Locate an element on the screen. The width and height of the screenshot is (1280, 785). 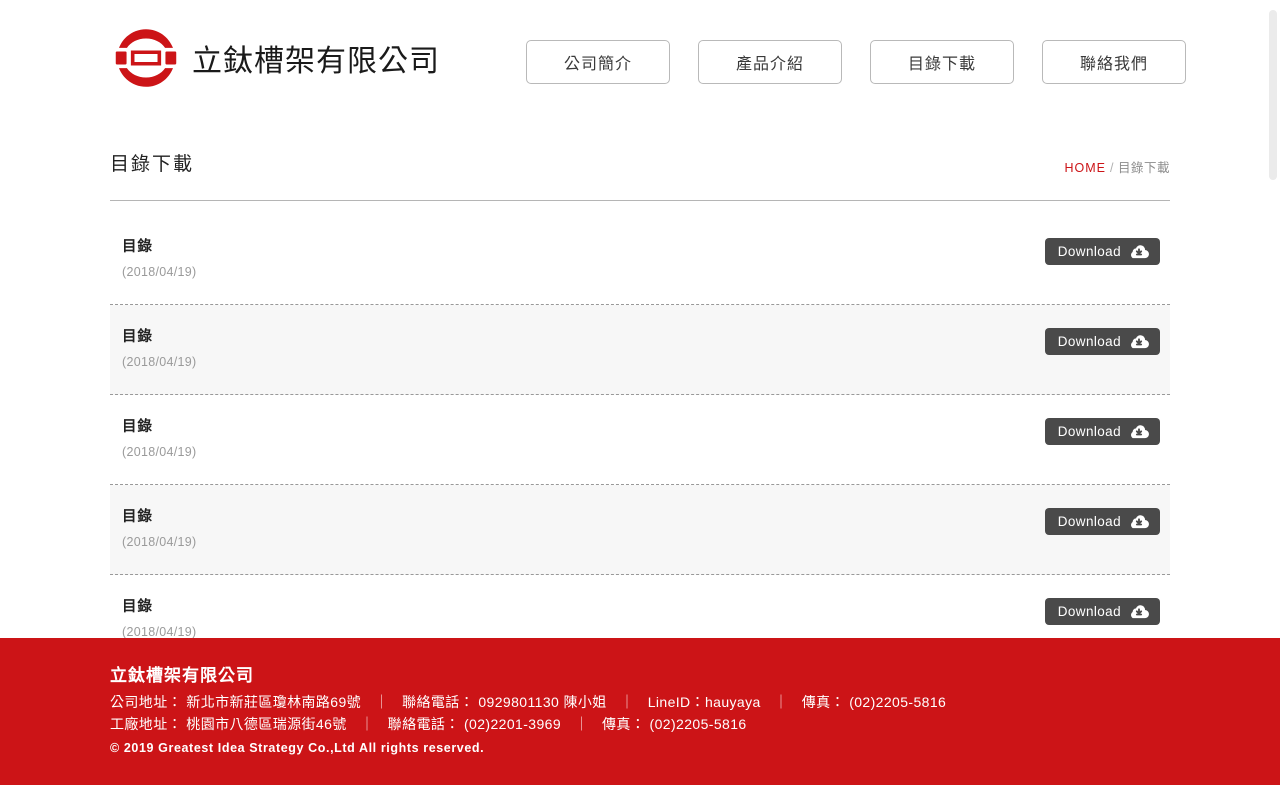
nav-item-products: 產品介紹 is located at coordinates (770, 62).